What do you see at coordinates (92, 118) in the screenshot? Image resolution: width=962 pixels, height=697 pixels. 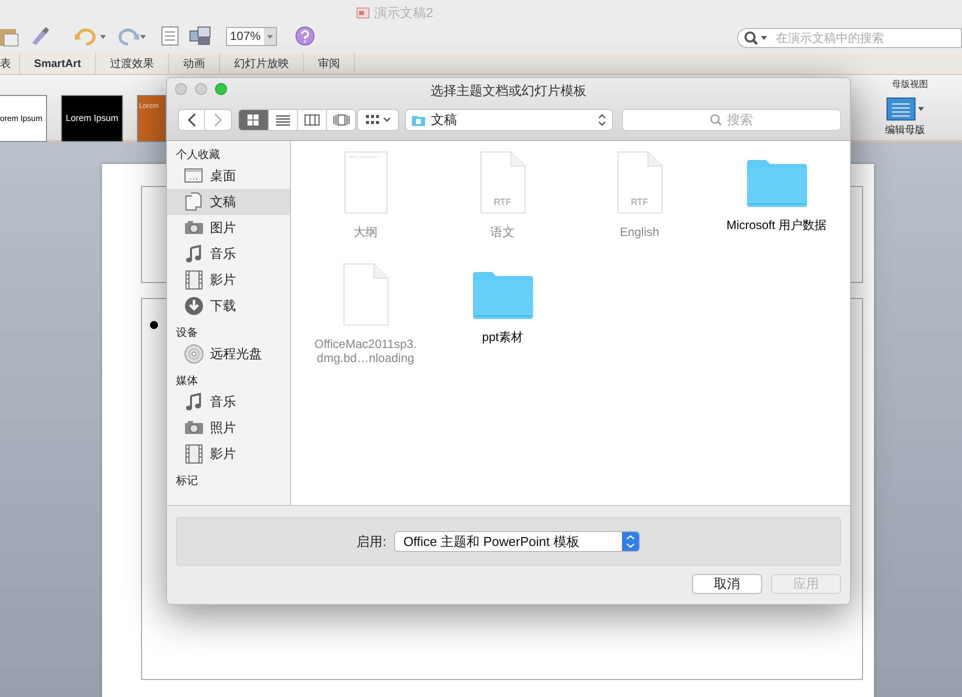 I see `theme-thumbnail: Lorem Ipsum` at bounding box center [92, 118].